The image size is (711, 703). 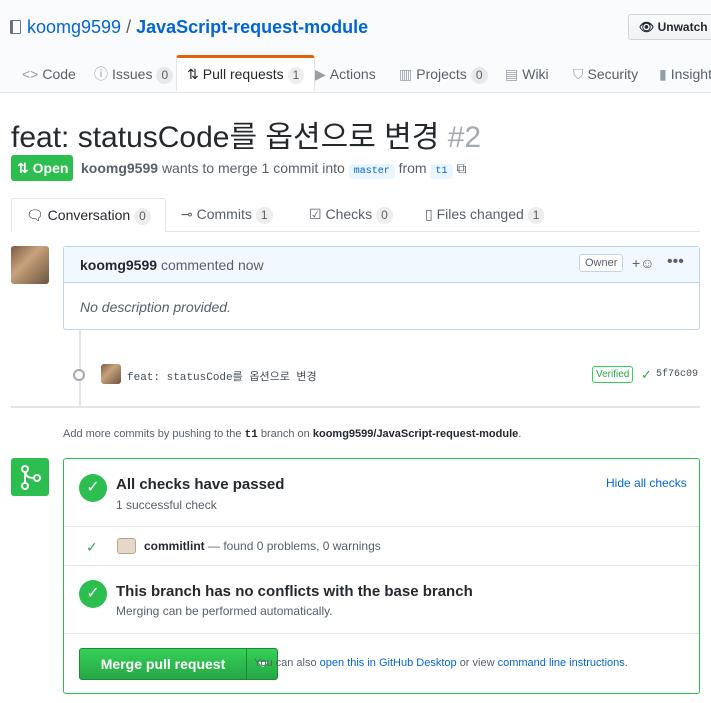 What do you see at coordinates (200, 484) in the screenshot?
I see `checks-title: All checks have passed` at bounding box center [200, 484].